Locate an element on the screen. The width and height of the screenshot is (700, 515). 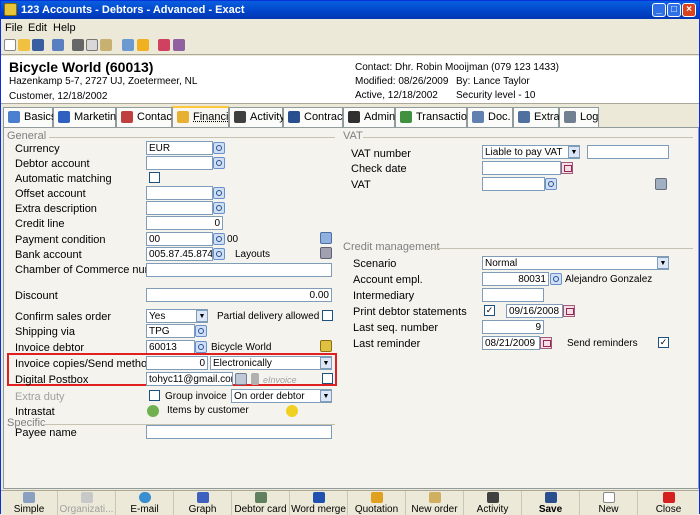
debtor-account-field is located at coordinates (179, 163).